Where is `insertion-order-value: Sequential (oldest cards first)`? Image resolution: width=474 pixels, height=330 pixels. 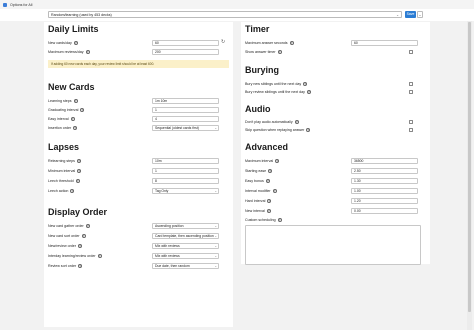 insertion-order-value: Sequential (oldest cards first) is located at coordinates (177, 128).